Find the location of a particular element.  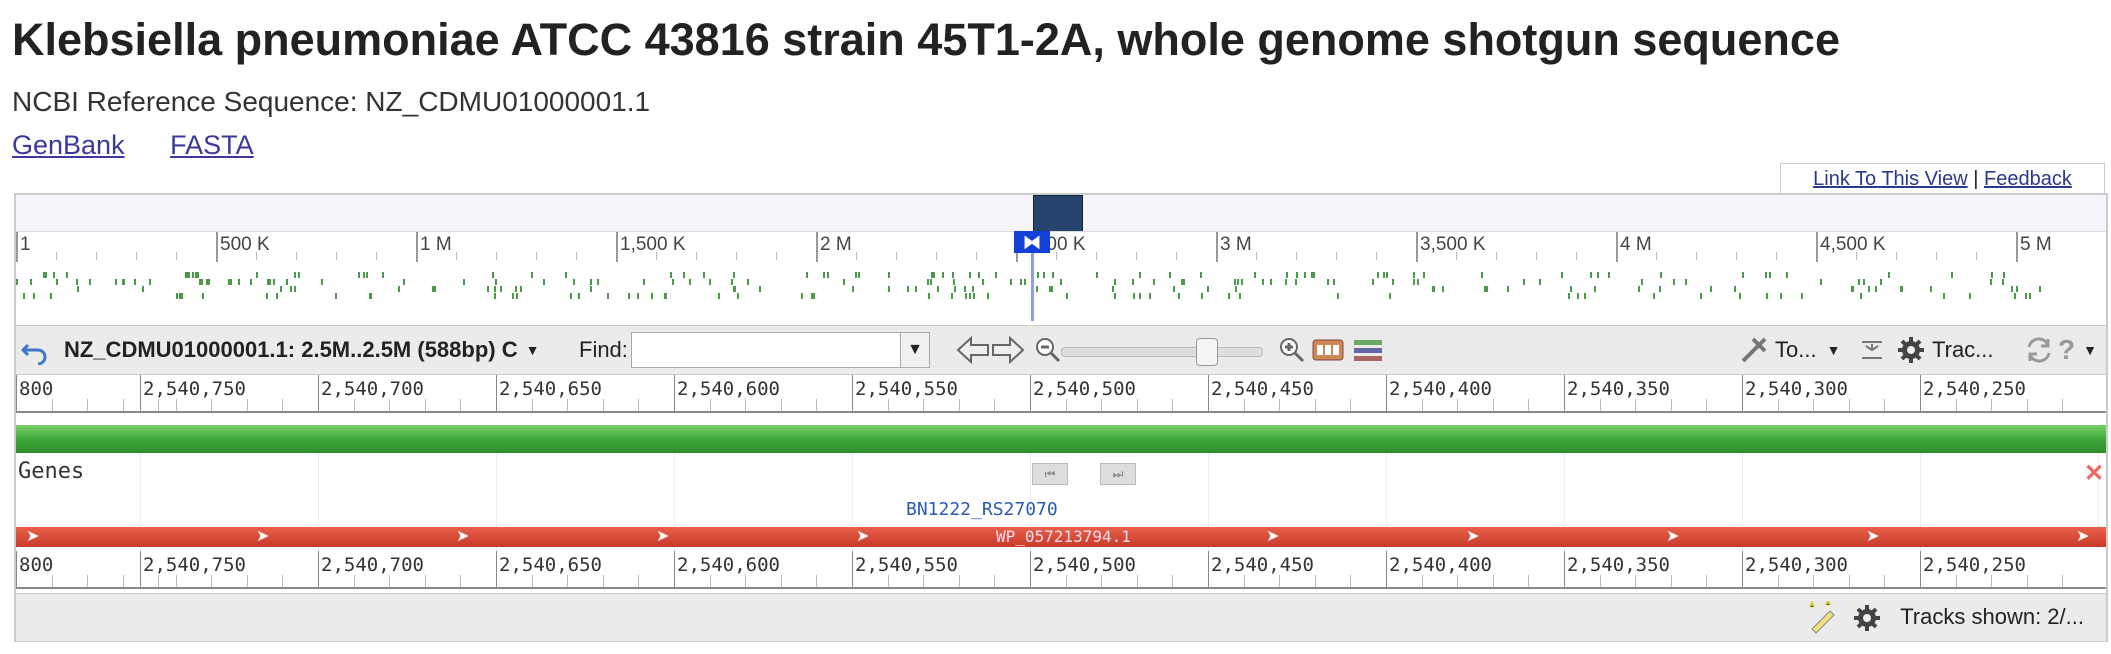

zoom-out-icon is located at coordinates (1048, 350).